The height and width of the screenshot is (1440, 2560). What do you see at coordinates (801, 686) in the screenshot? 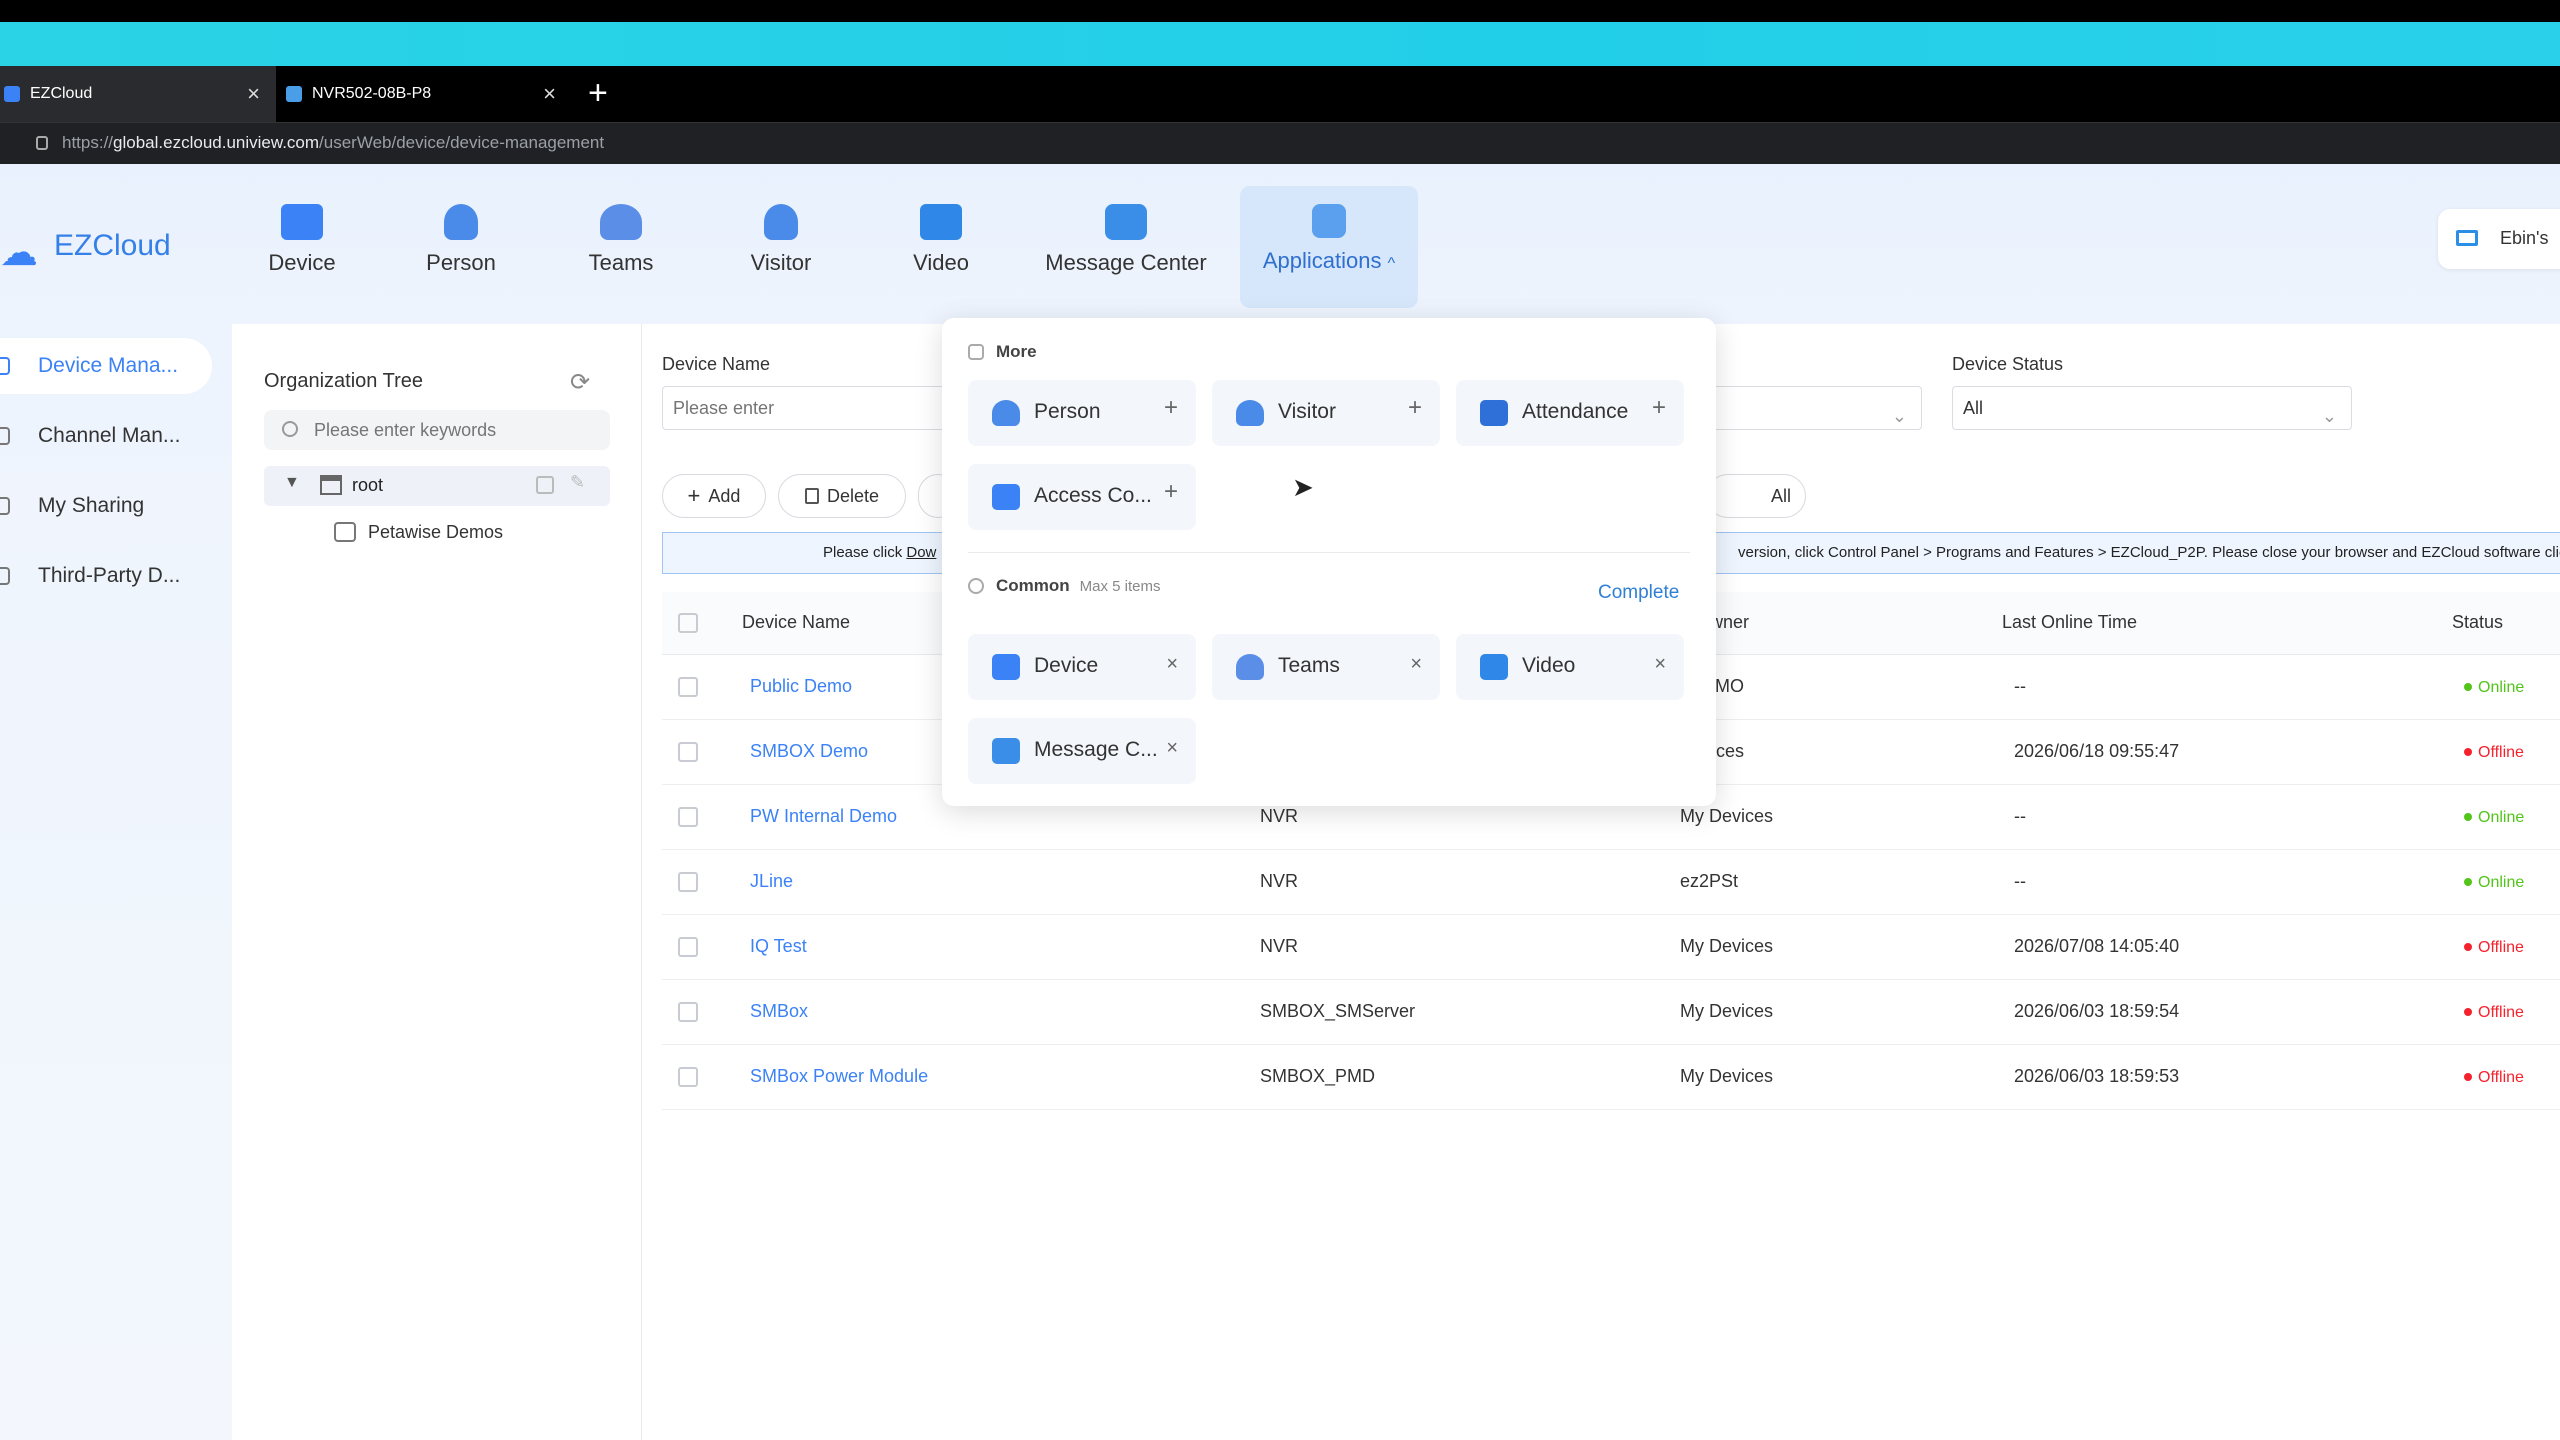
I see `device-name-link: Public Demo` at bounding box center [801, 686].